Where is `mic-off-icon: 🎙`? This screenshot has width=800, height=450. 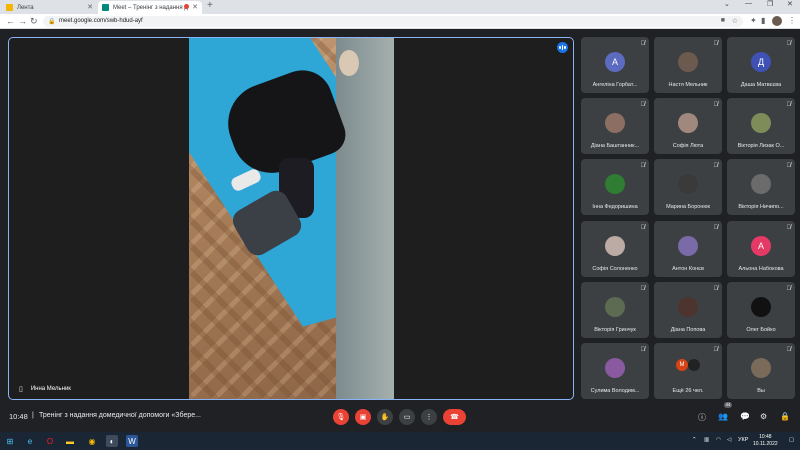
mic-off-icon: 🎙 is located at coordinates (341, 417).